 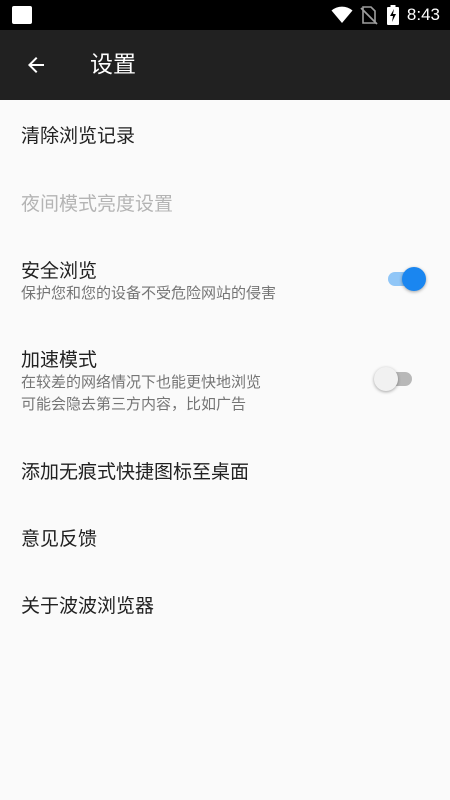 What do you see at coordinates (225, 603) in the screenshot?
I see `setting-about: 关于波波浏览器` at bounding box center [225, 603].